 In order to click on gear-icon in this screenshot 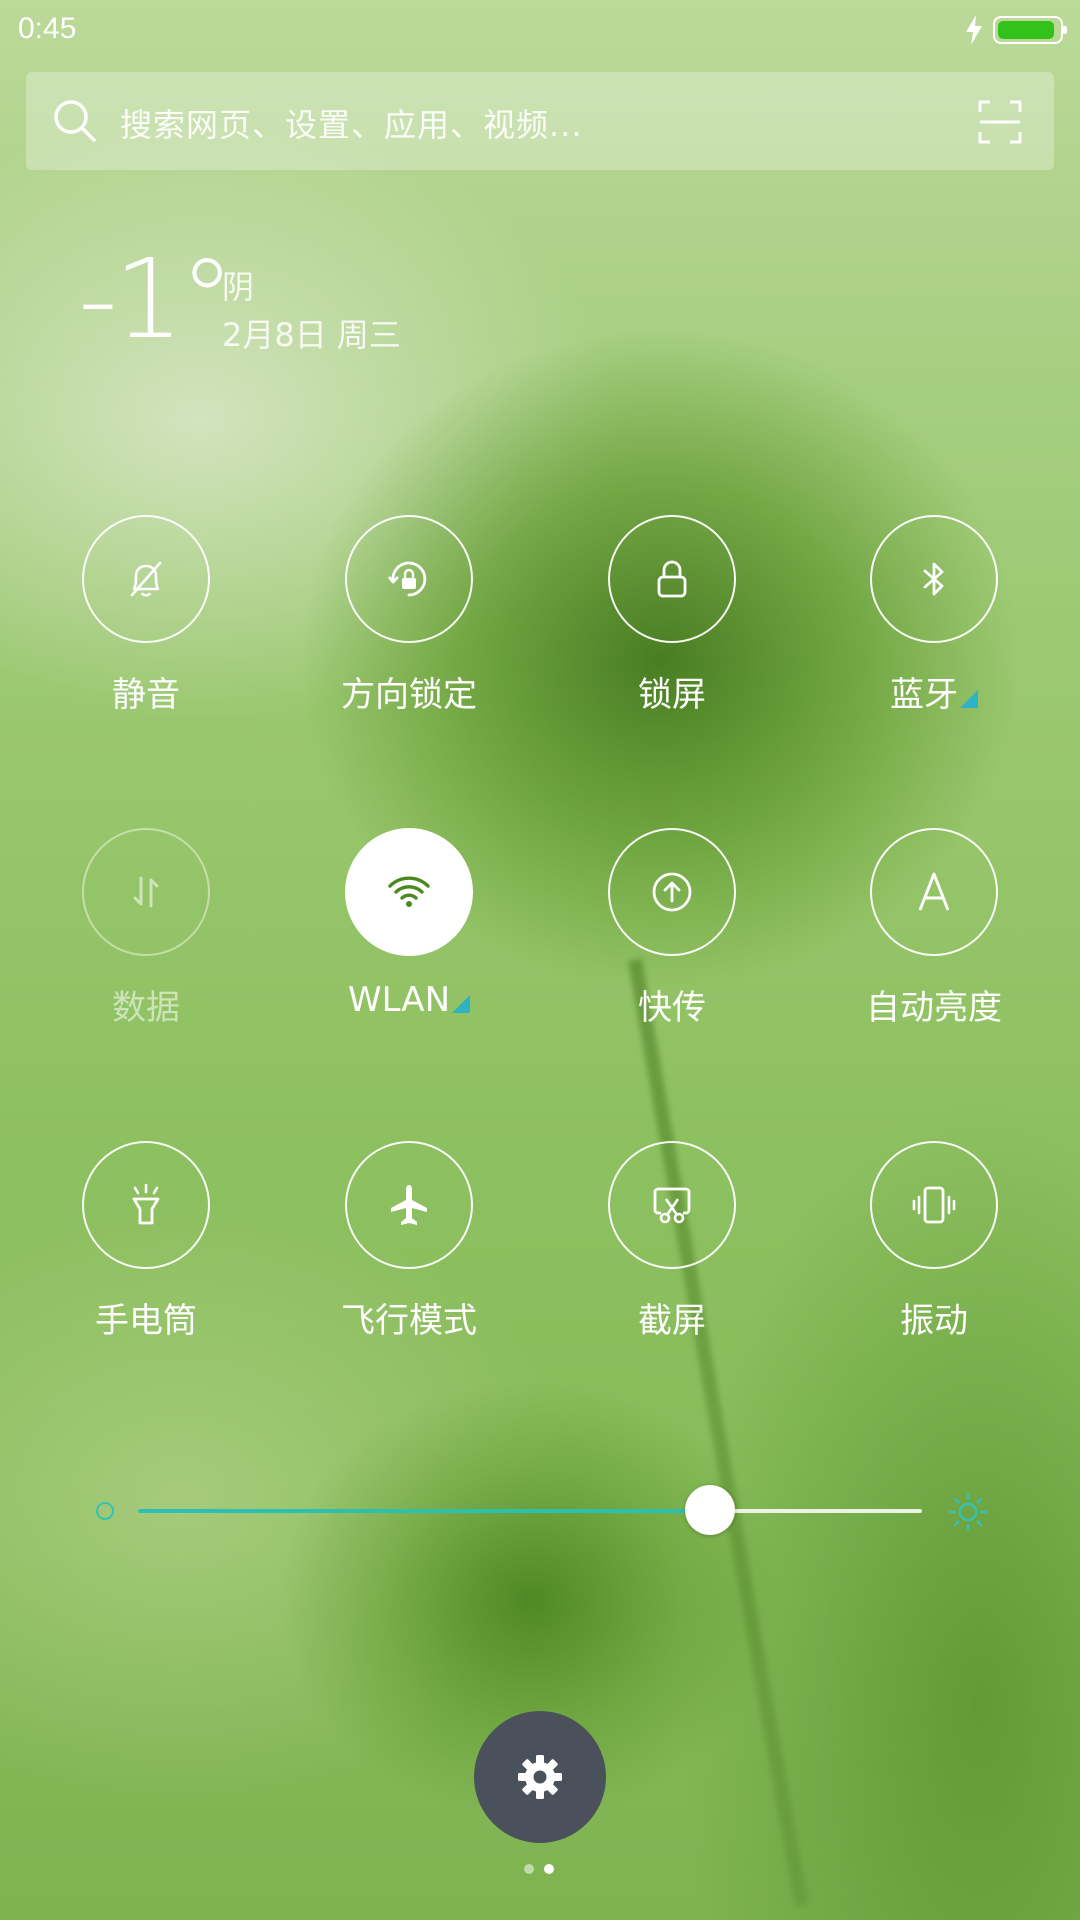, I will do `click(540, 1777)`.